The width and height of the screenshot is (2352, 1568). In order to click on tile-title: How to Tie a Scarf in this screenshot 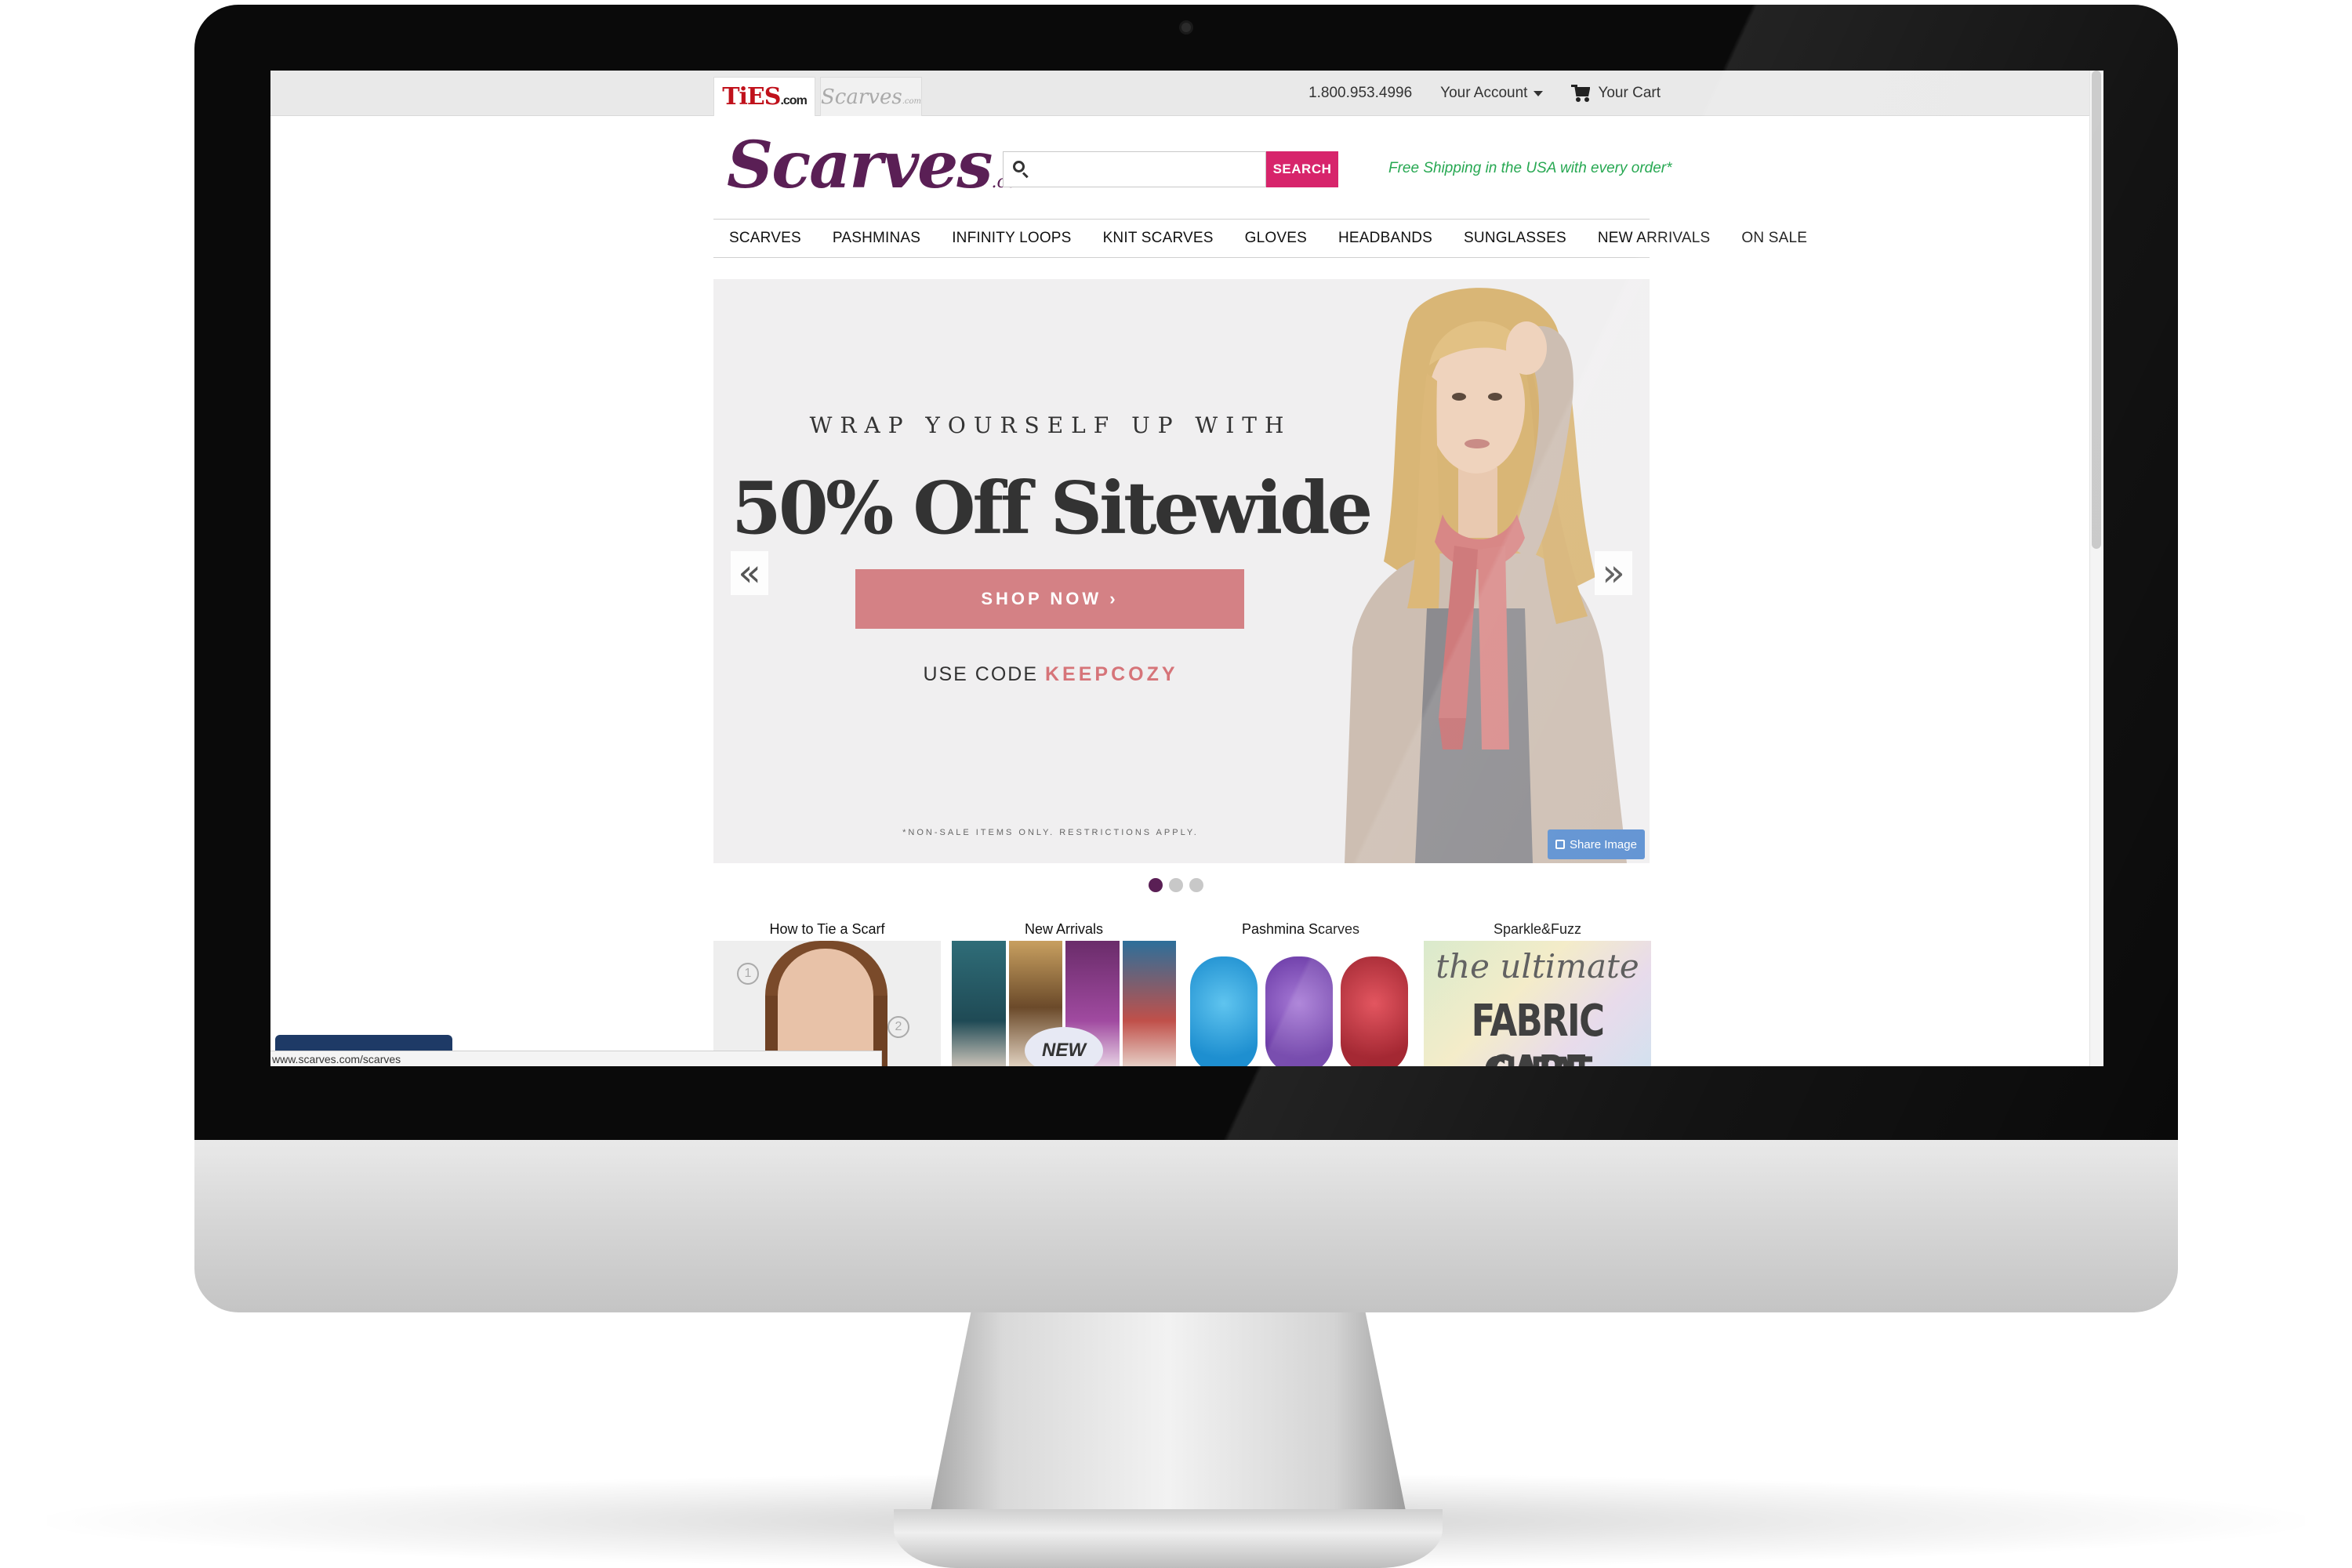, I will do `click(827, 929)`.